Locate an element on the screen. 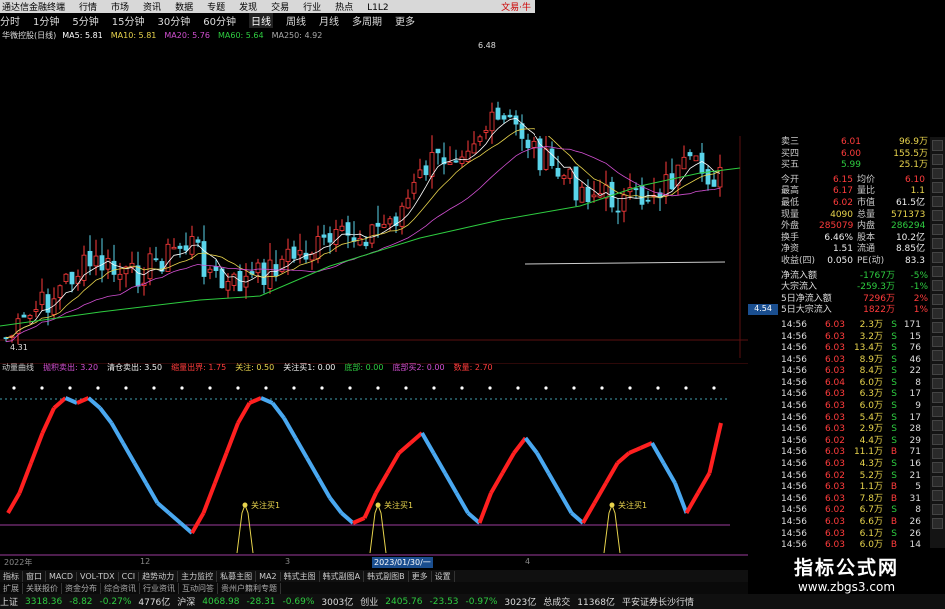 This screenshot has width=945, height=609. indicator-tab: MACD is located at coordinates (61, 576).